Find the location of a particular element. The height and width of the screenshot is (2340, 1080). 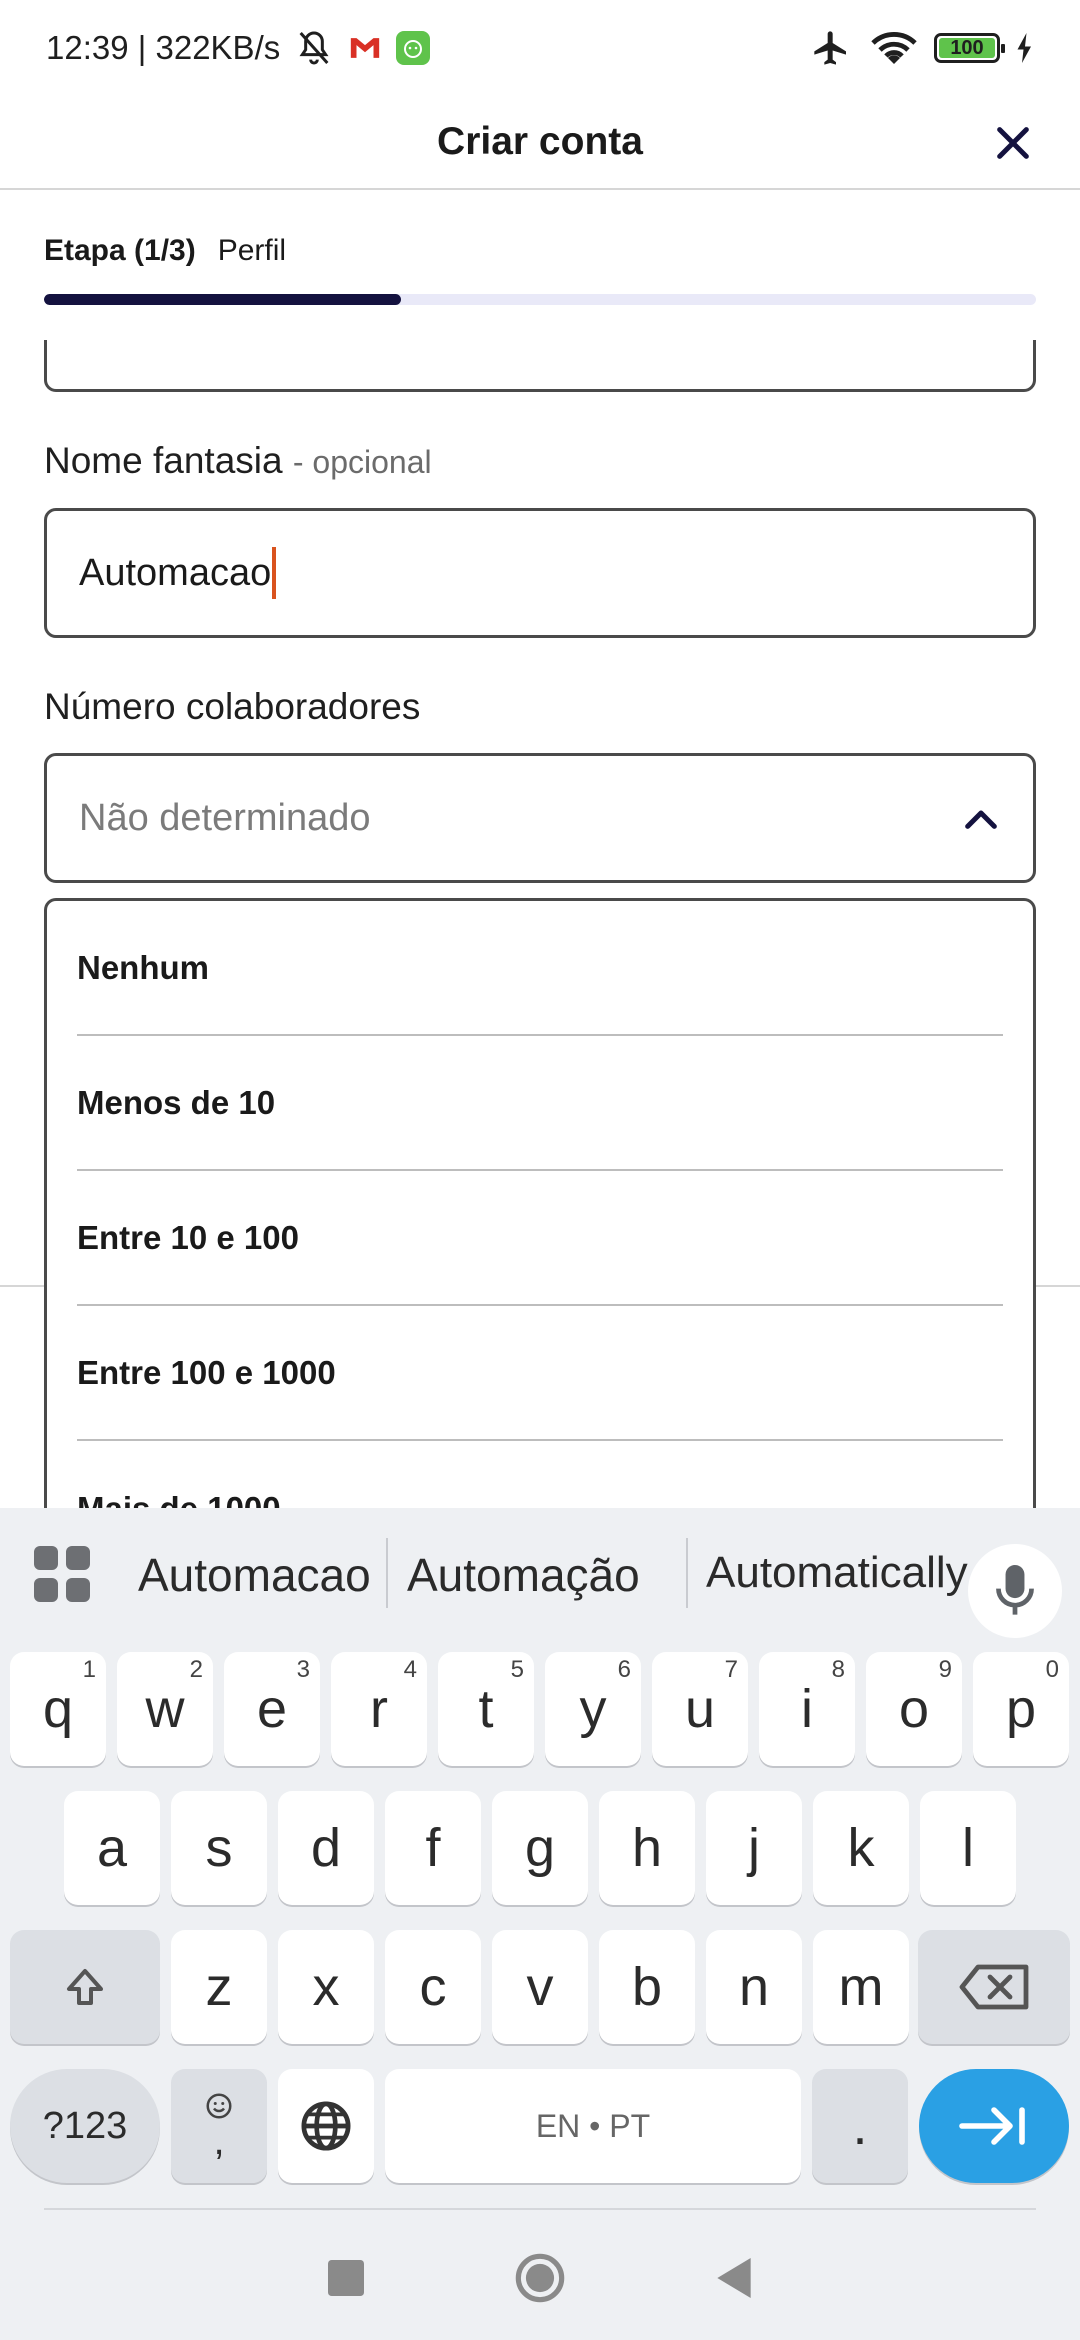

key-hint: 9 is located at coordinates (945, 1669).